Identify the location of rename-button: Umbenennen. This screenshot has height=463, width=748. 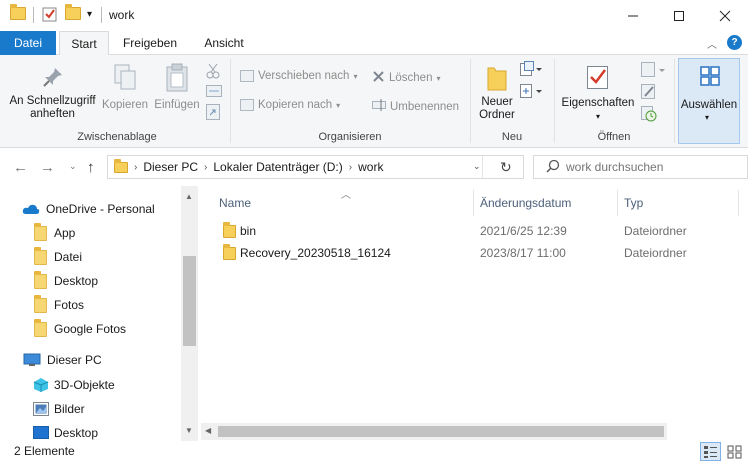
(415, 106).